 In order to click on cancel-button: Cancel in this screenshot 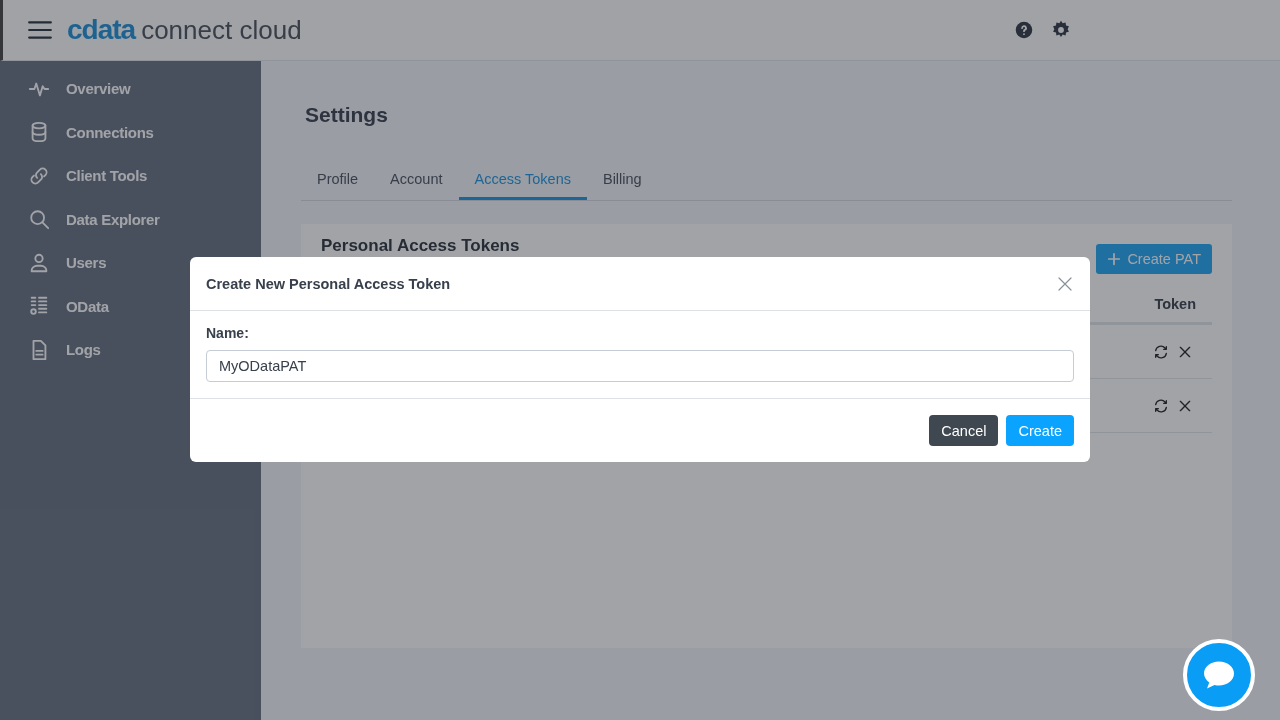, I will do `click(964, 430)`.